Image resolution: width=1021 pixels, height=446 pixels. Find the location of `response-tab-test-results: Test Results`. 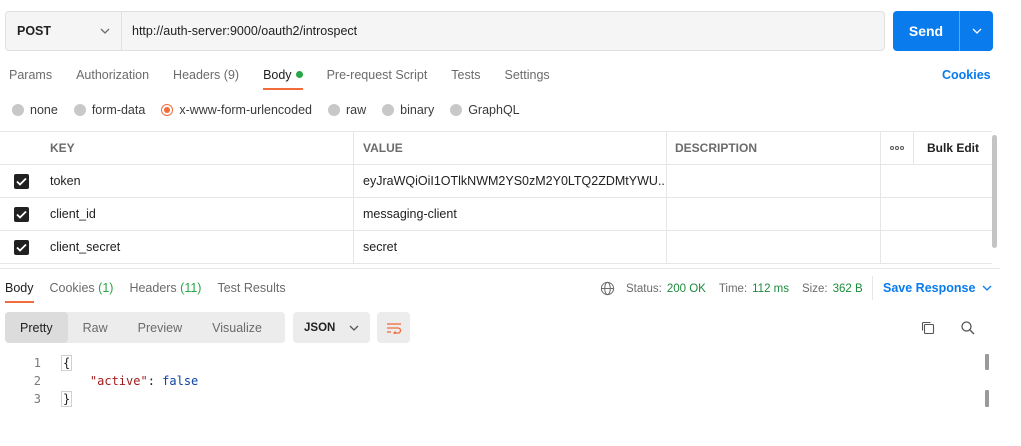

response-tab-test-results: Test Results is located at coordinates (251, 288).